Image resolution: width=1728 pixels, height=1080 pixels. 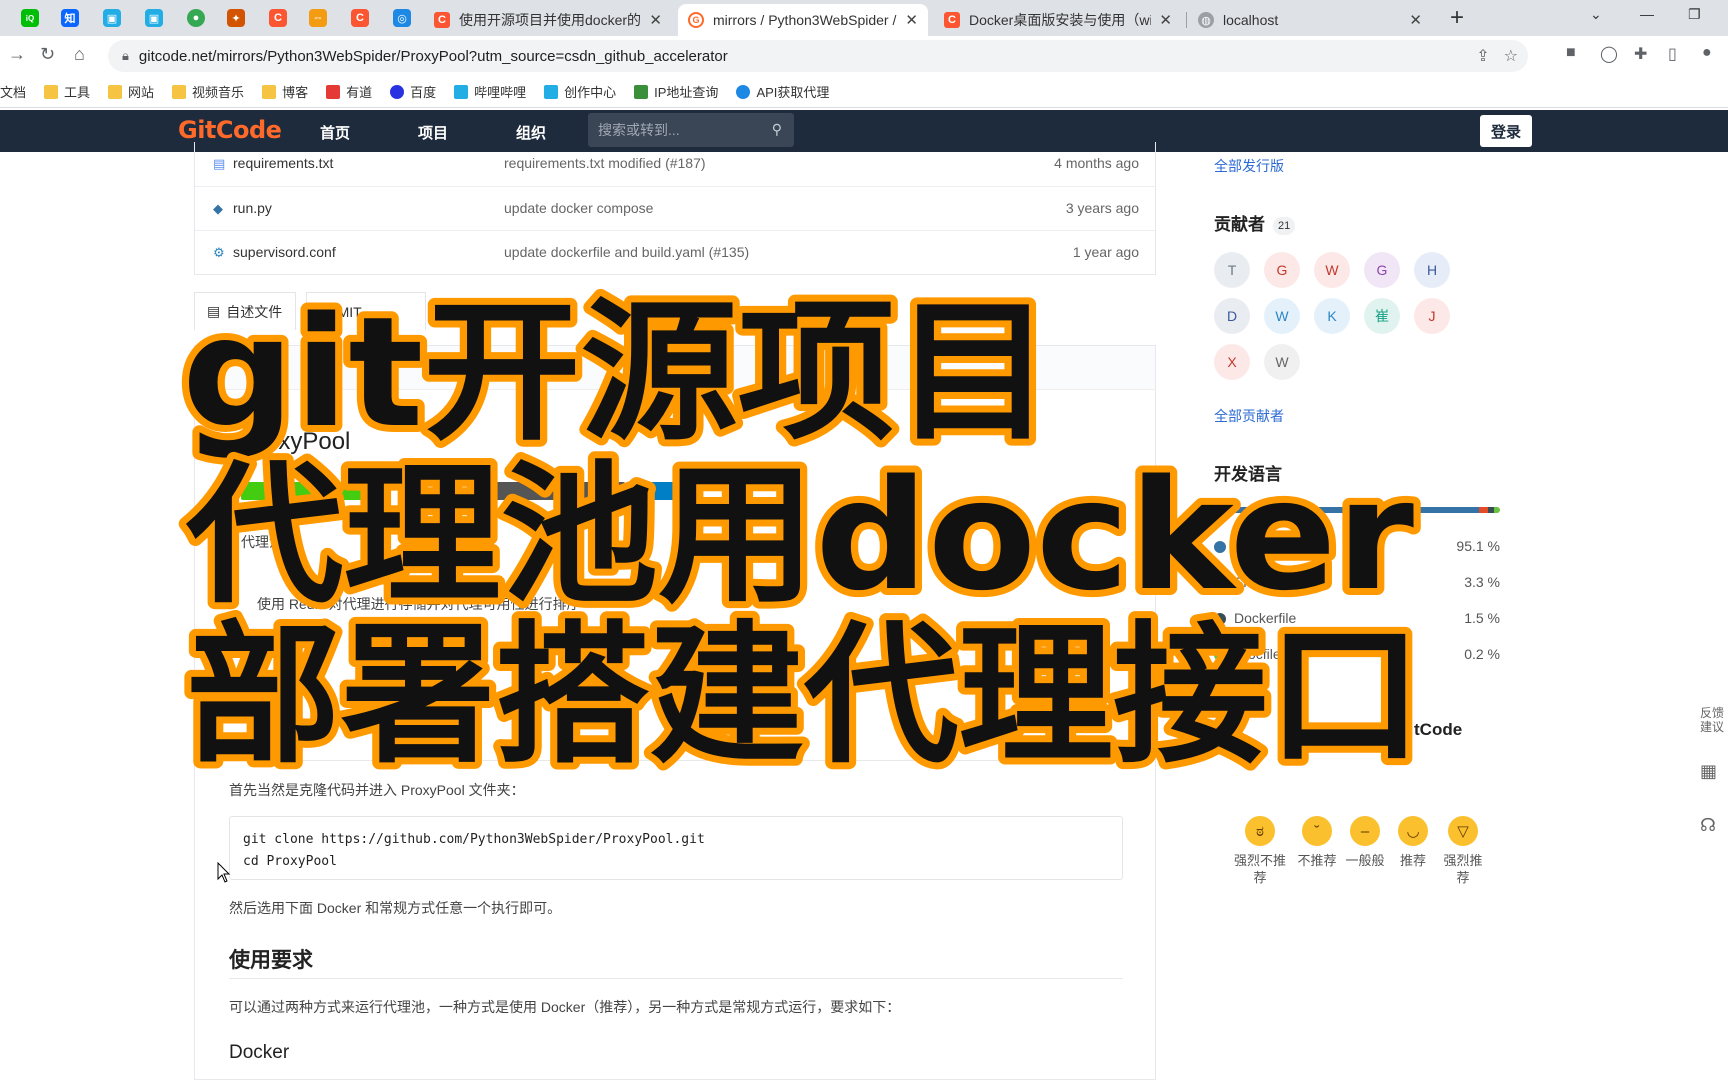 What do you see at coordinates (676, 91) in the screenshot?
I see `bookmark-item: IP地址查询` at bounding box center [676, 91].